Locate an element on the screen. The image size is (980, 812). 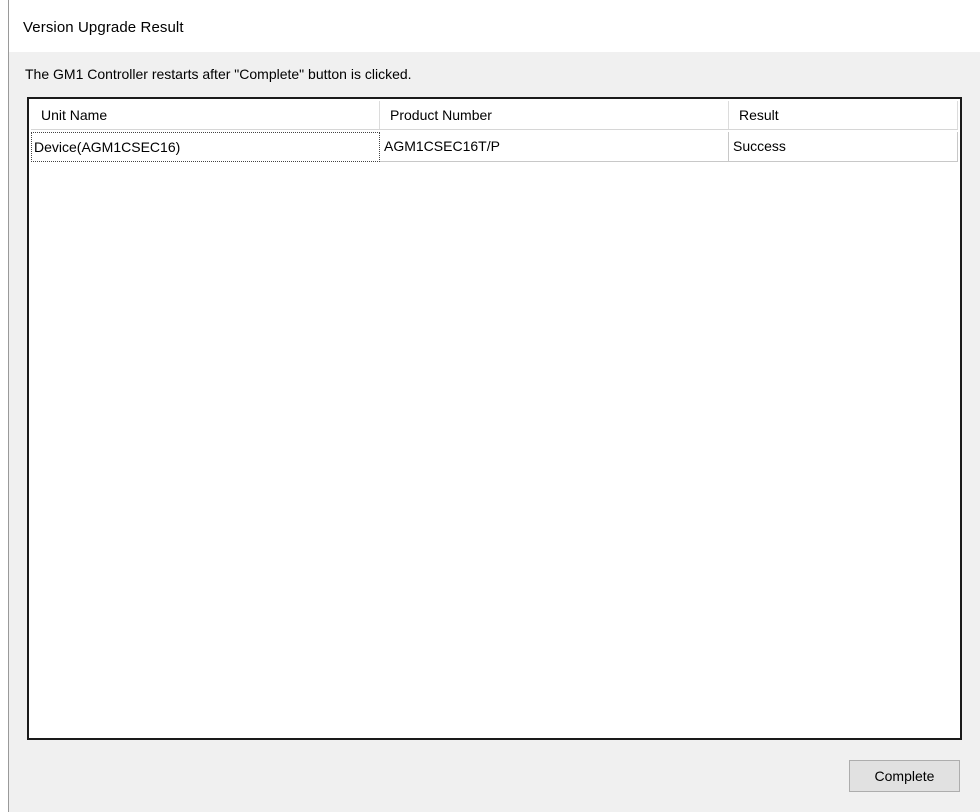
table-row: Device(AGM1CSEC16) AGM1CSEC16T/P Success is located at coordinates (494, 147).